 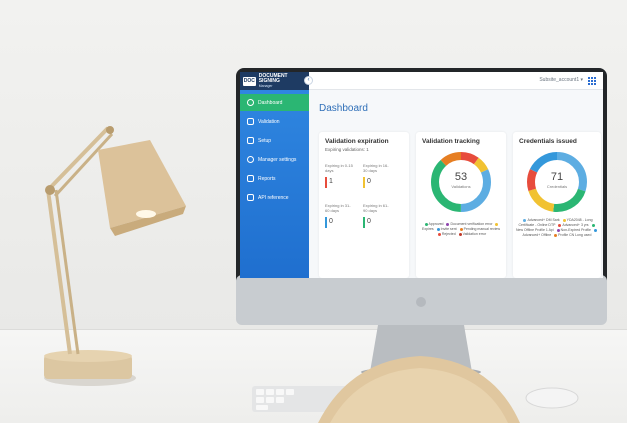 I want to click on sidebar-item-label: Manager settings, so click(x=277, y=159).